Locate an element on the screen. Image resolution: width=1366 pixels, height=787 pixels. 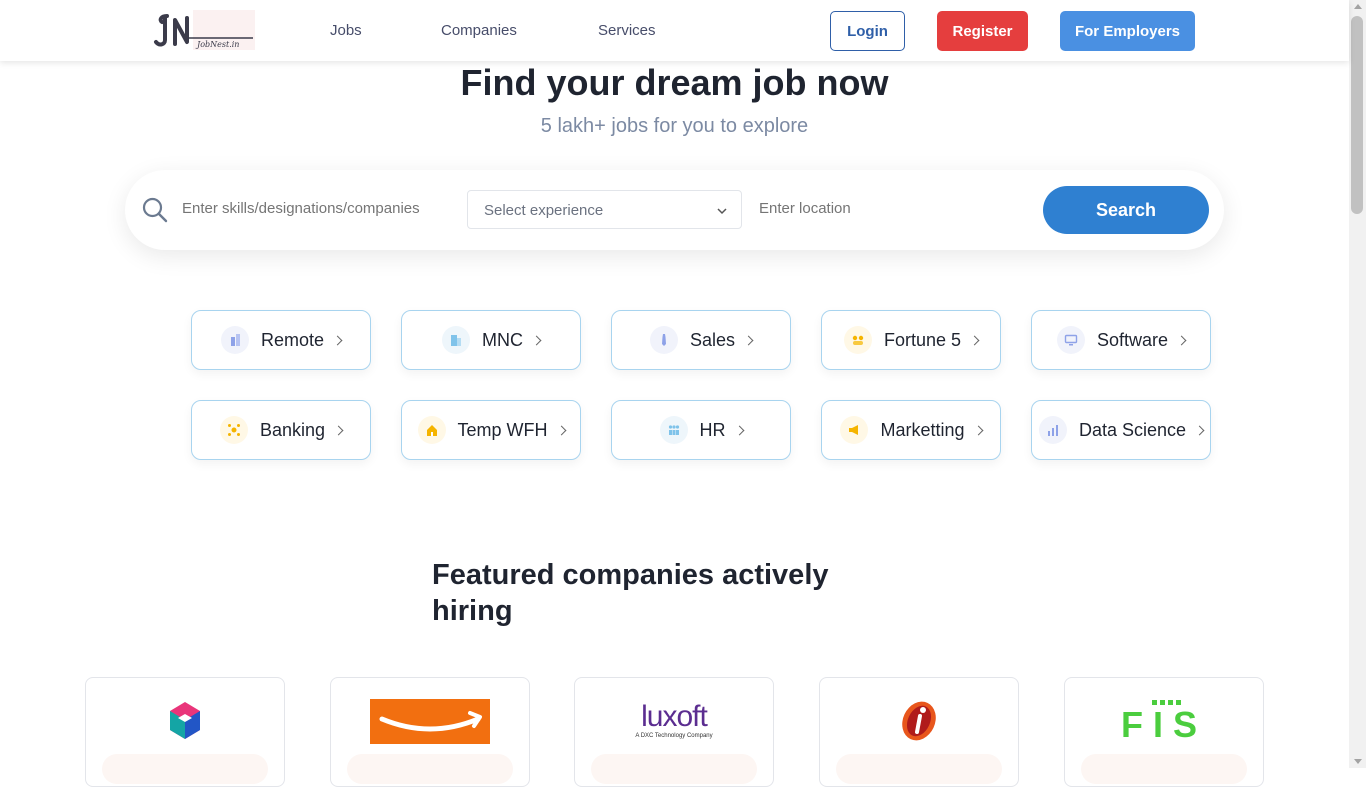
page-scrollbar is located at coordinates (1357, 384).